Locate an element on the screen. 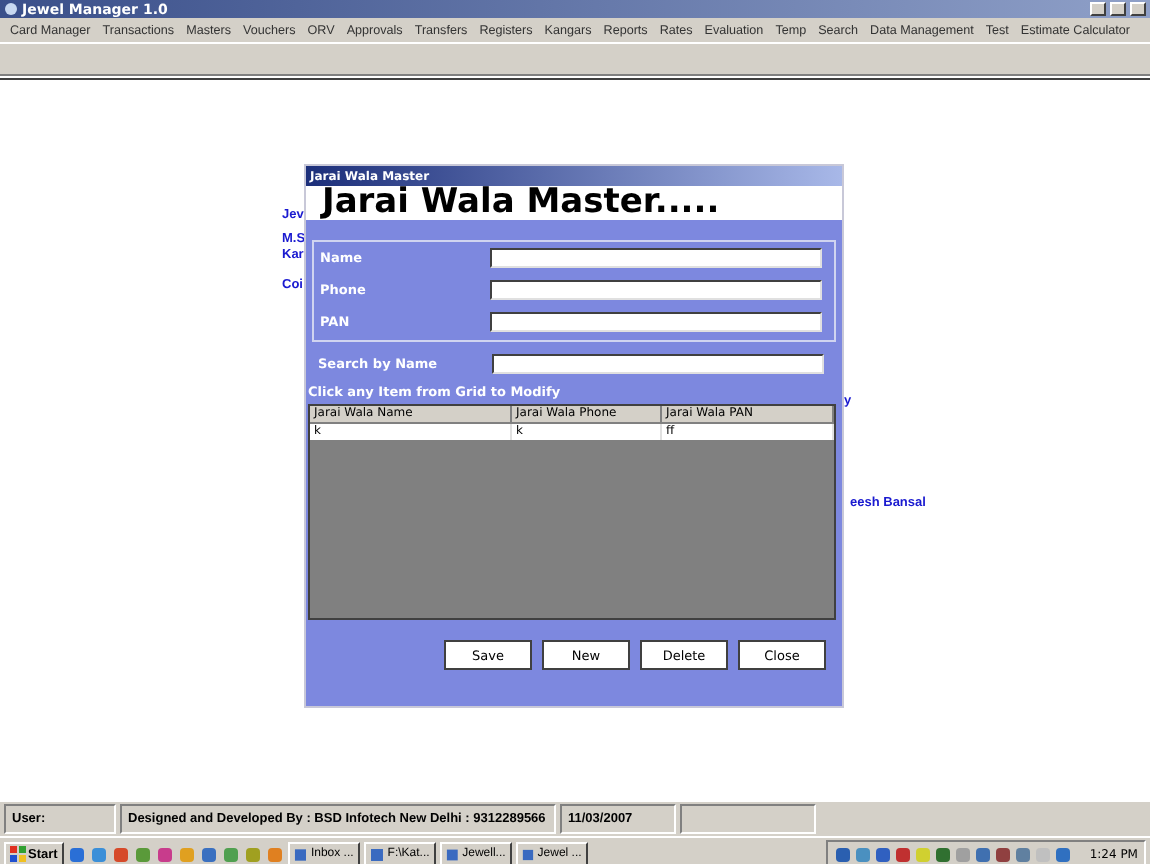  minimize-button is located at coordinates (1098, 9).